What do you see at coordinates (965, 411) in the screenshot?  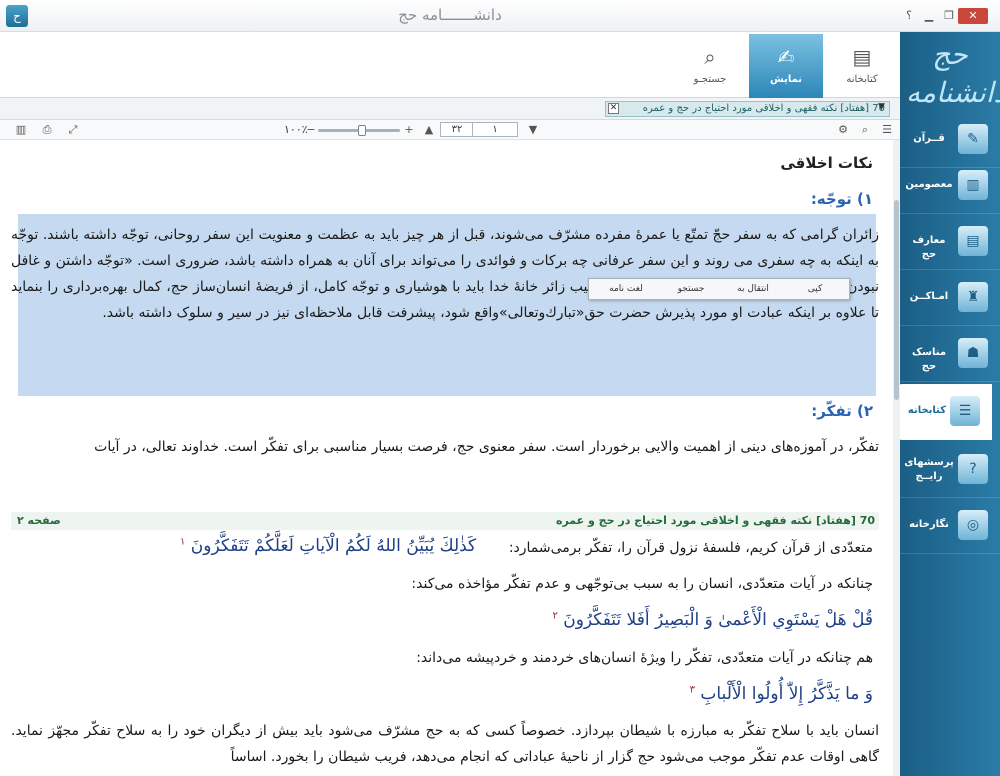 I see `library-books-icon: ☰` at bounding box center [965, 411].